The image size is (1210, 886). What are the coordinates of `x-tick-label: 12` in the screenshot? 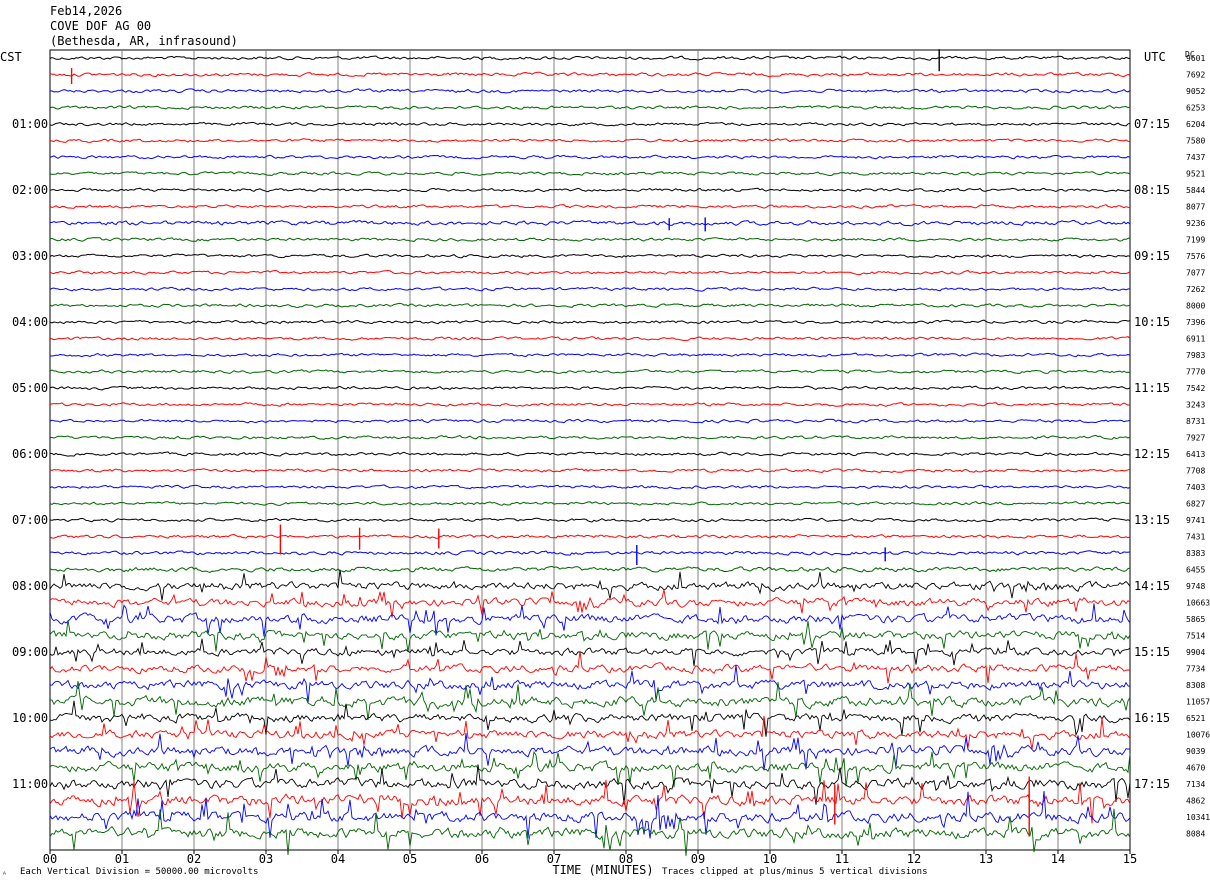 It's located at (914, 859).